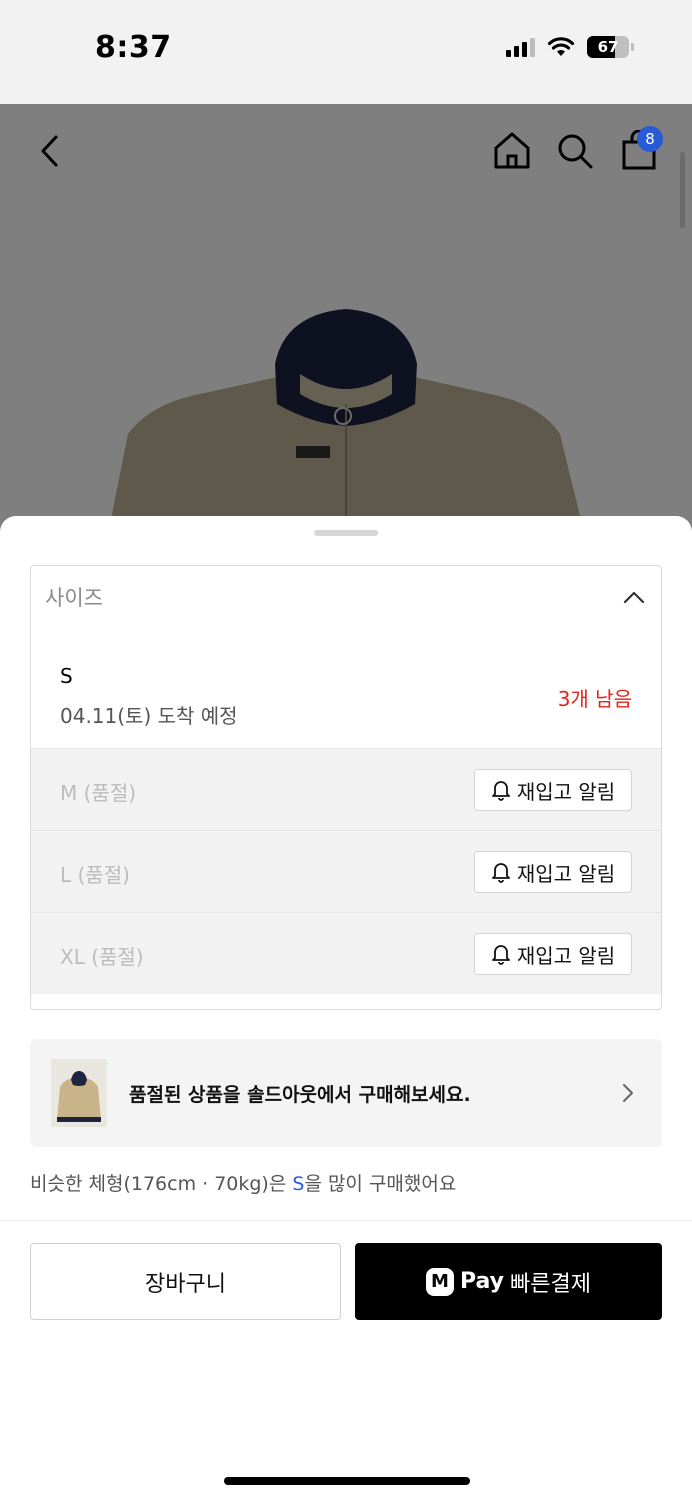 This screenshot has width=692, height=1500. Describe the element at coordinates (98, 793) in the screenshot. I see `size-option-name: M (품절)` at that location.